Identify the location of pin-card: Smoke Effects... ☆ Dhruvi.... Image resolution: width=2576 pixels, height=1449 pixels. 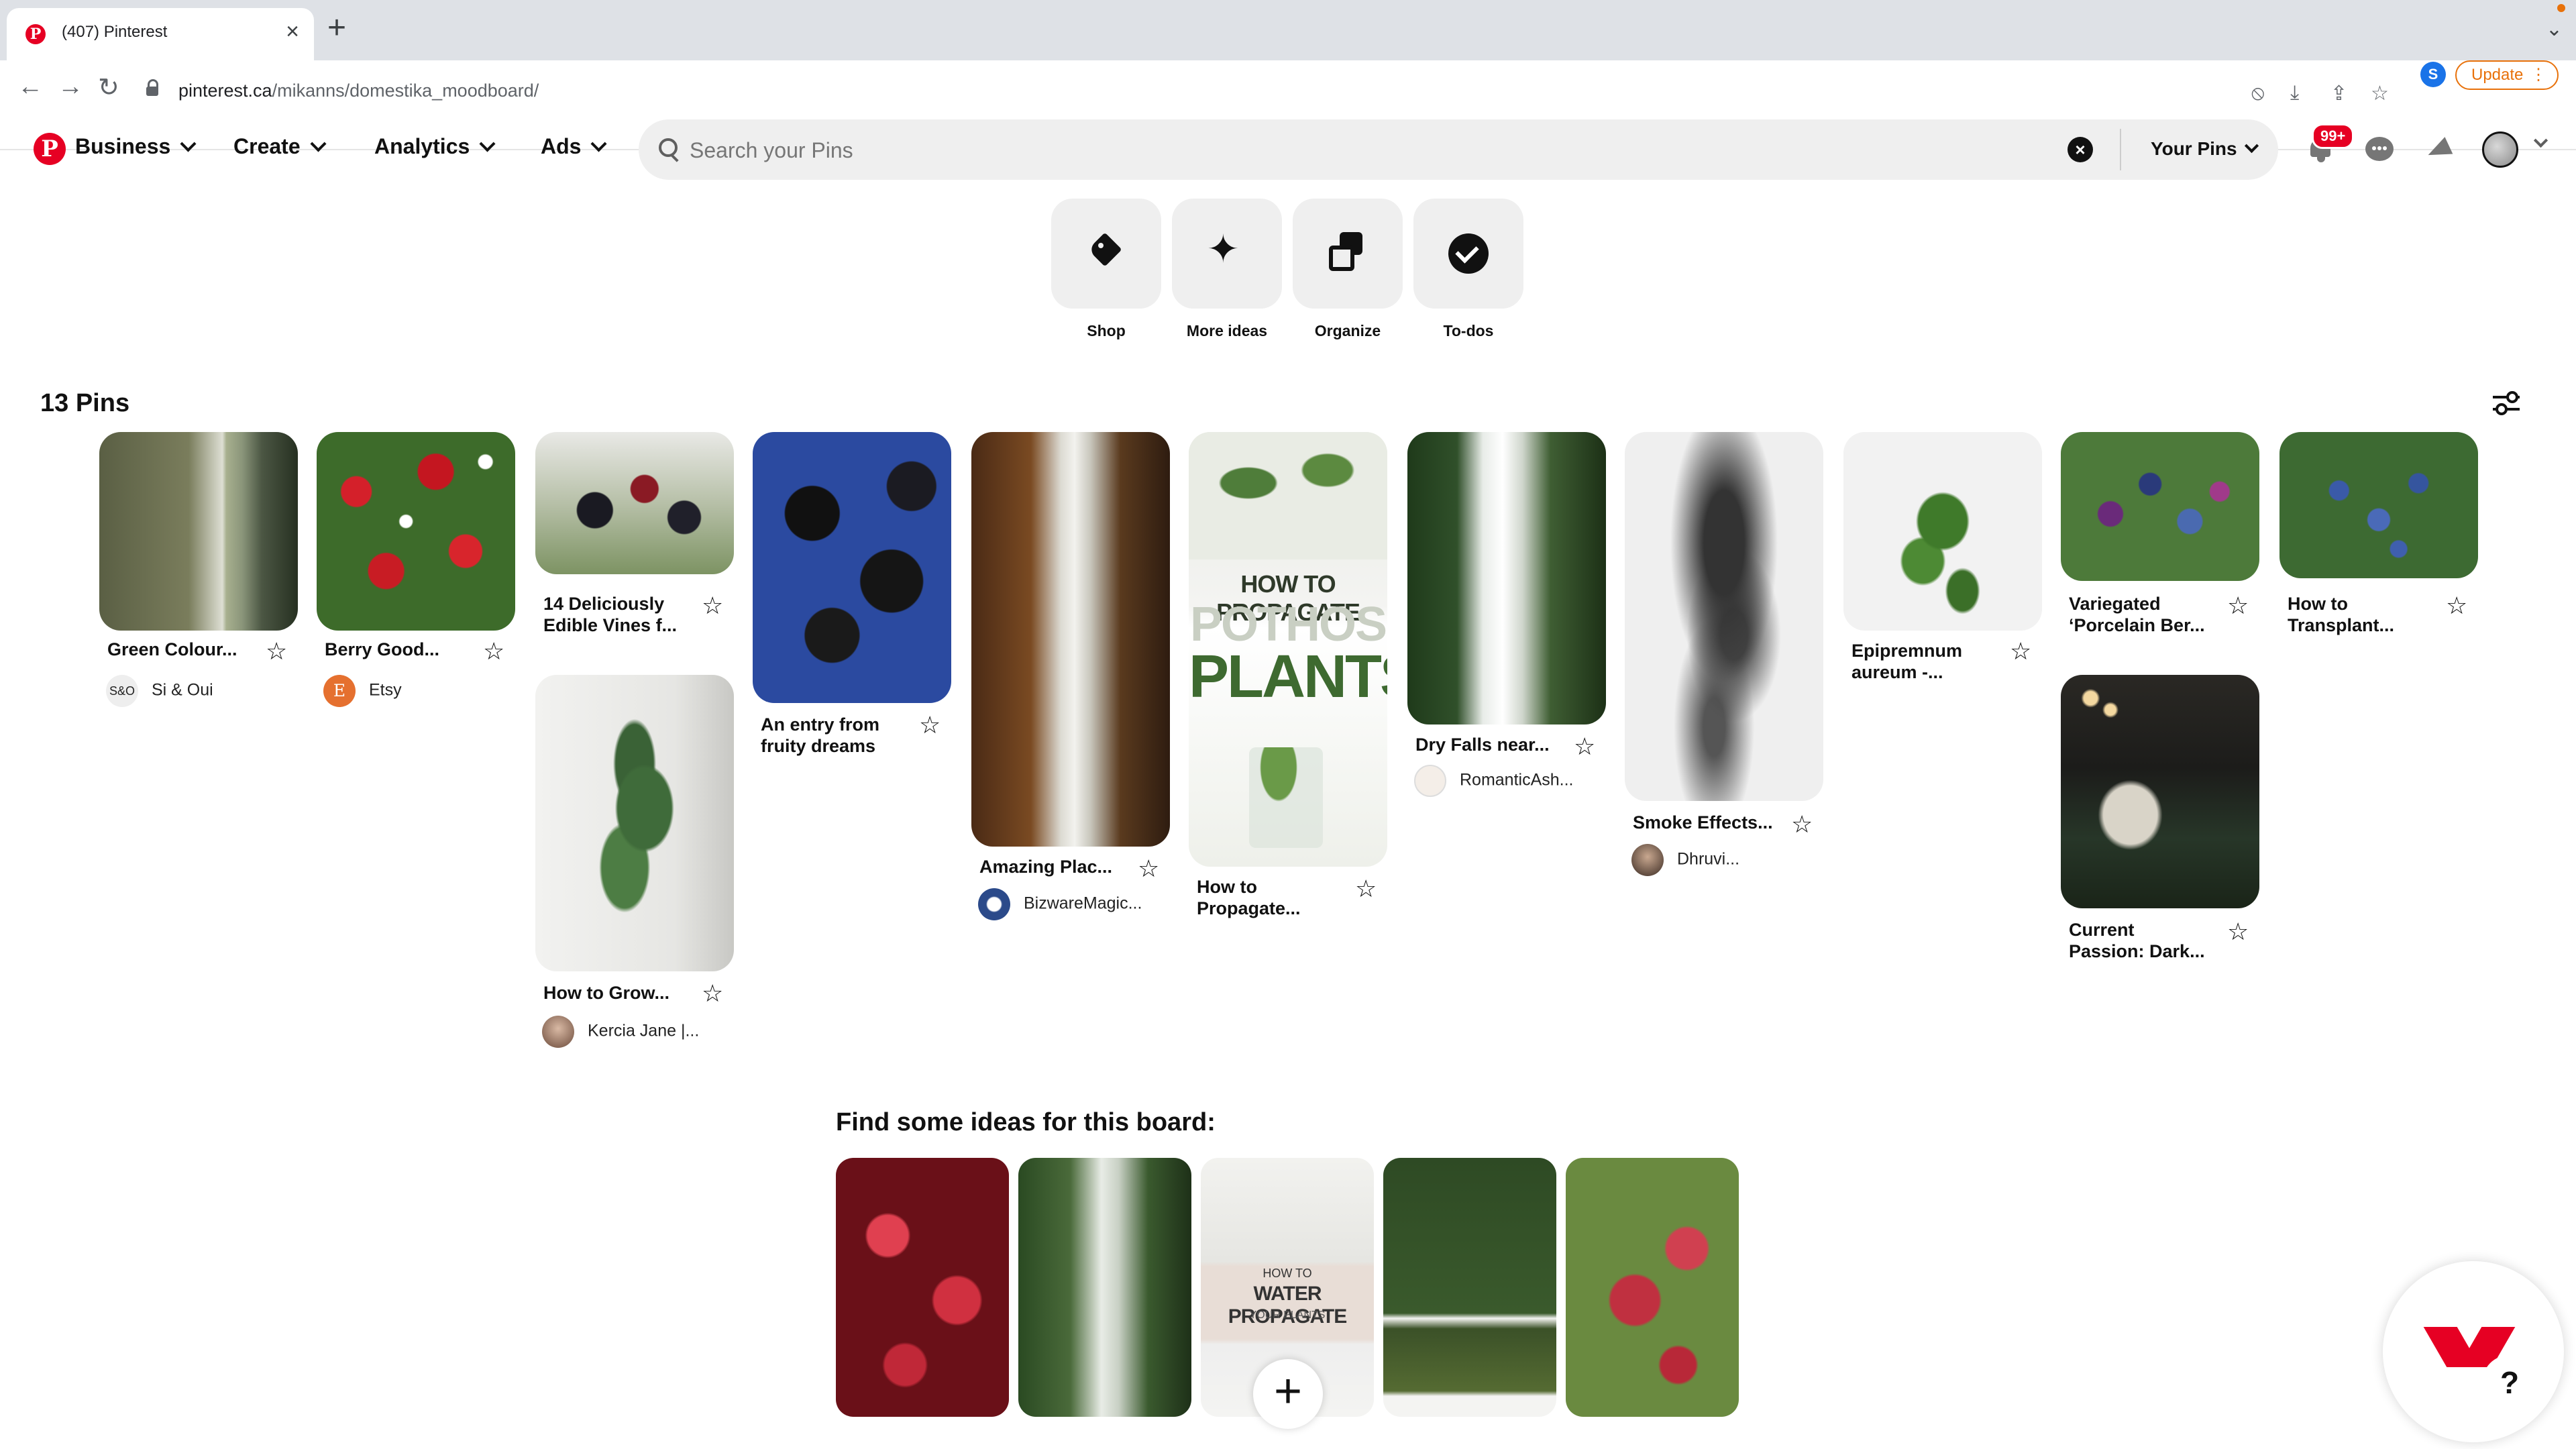
(1724, 654).